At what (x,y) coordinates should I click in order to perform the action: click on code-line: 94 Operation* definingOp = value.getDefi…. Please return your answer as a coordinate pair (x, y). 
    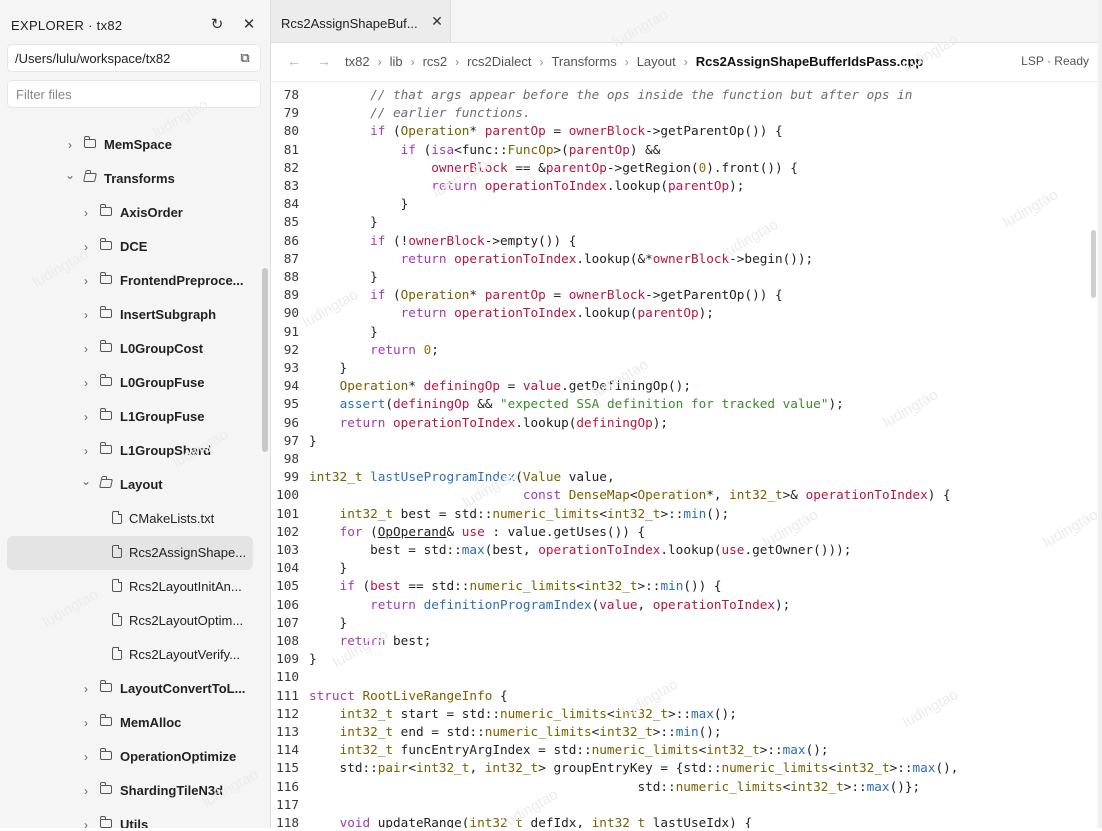
    Looking at the image, I should click on (686, 386).